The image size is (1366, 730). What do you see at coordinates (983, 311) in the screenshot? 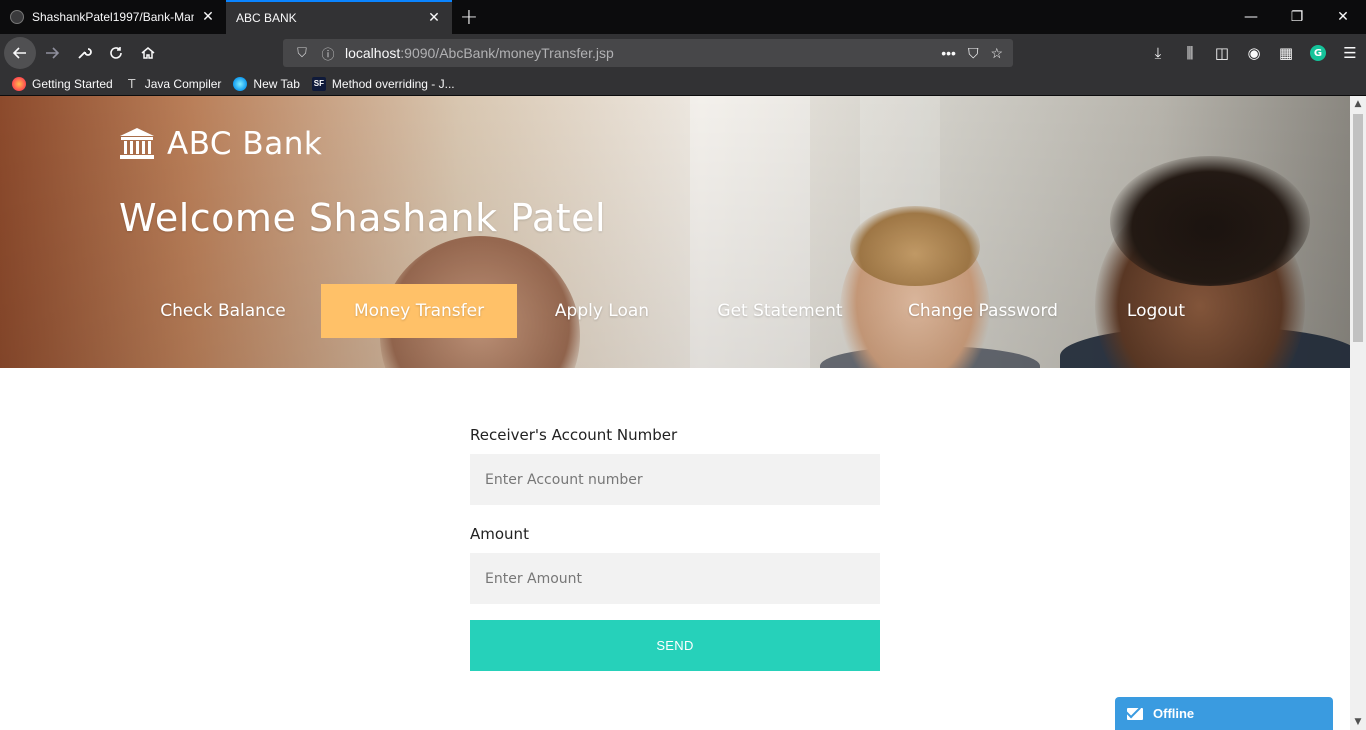
I see `menu-change-password: Change Password` at bounding box center [983, 311].